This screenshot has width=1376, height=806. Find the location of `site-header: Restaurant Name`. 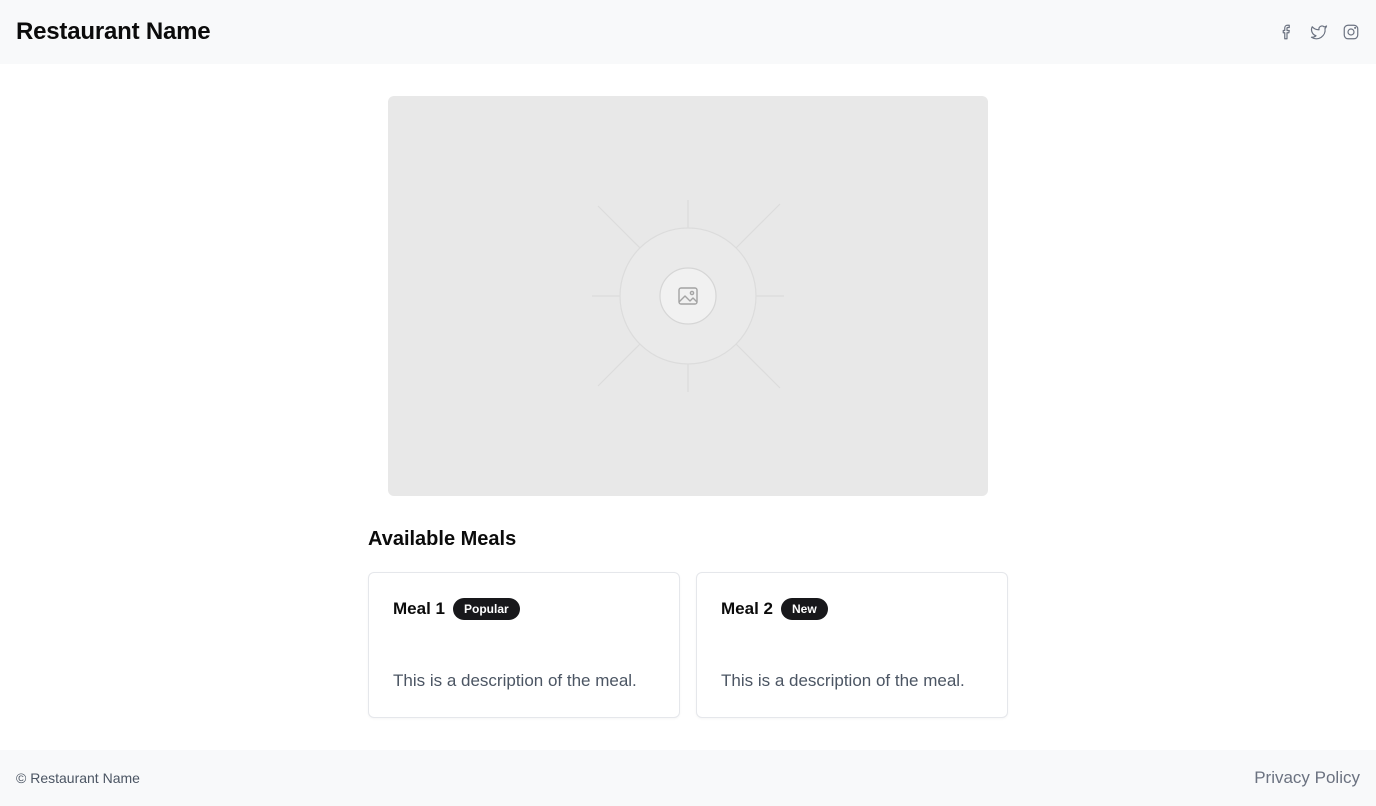

site-header: Restaurant Name is located at coordinates (688, 32).